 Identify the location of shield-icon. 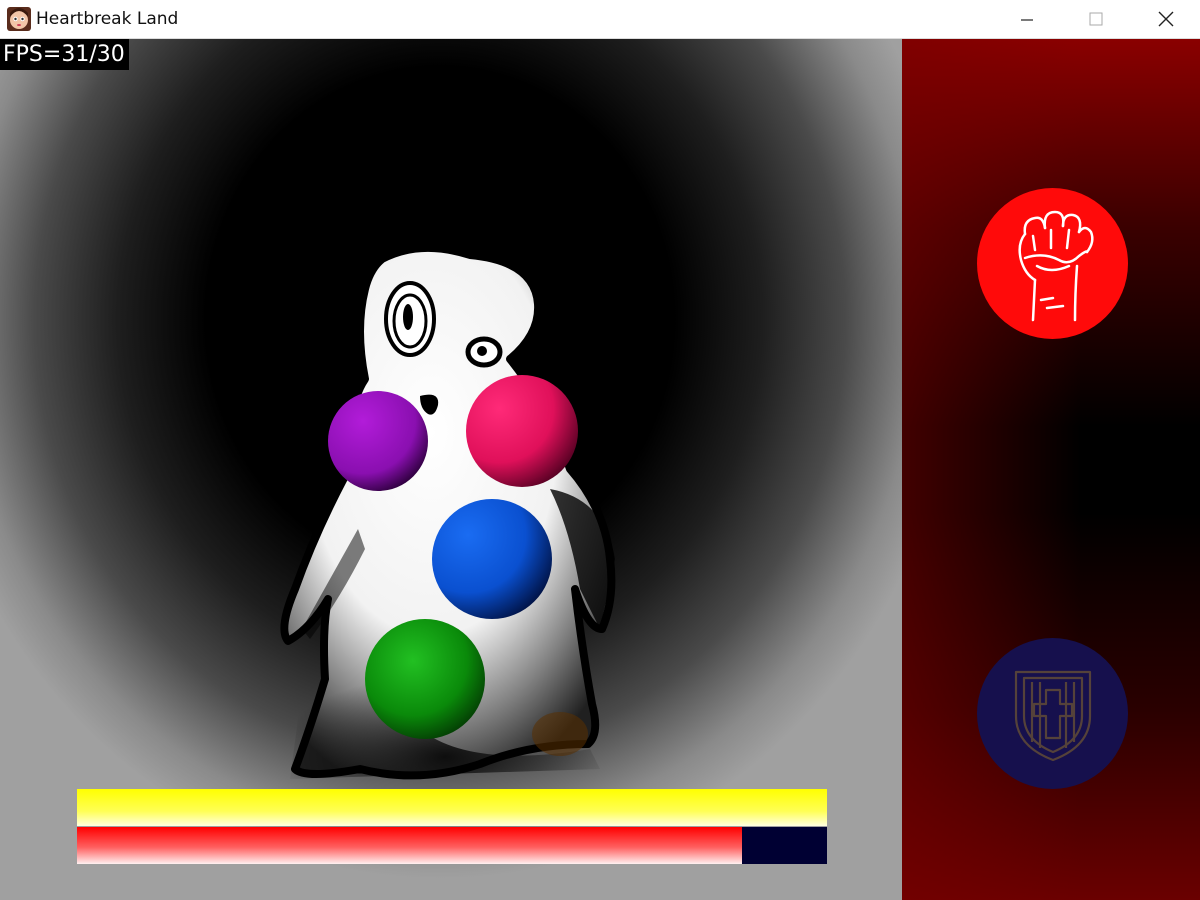
(1052, 715).